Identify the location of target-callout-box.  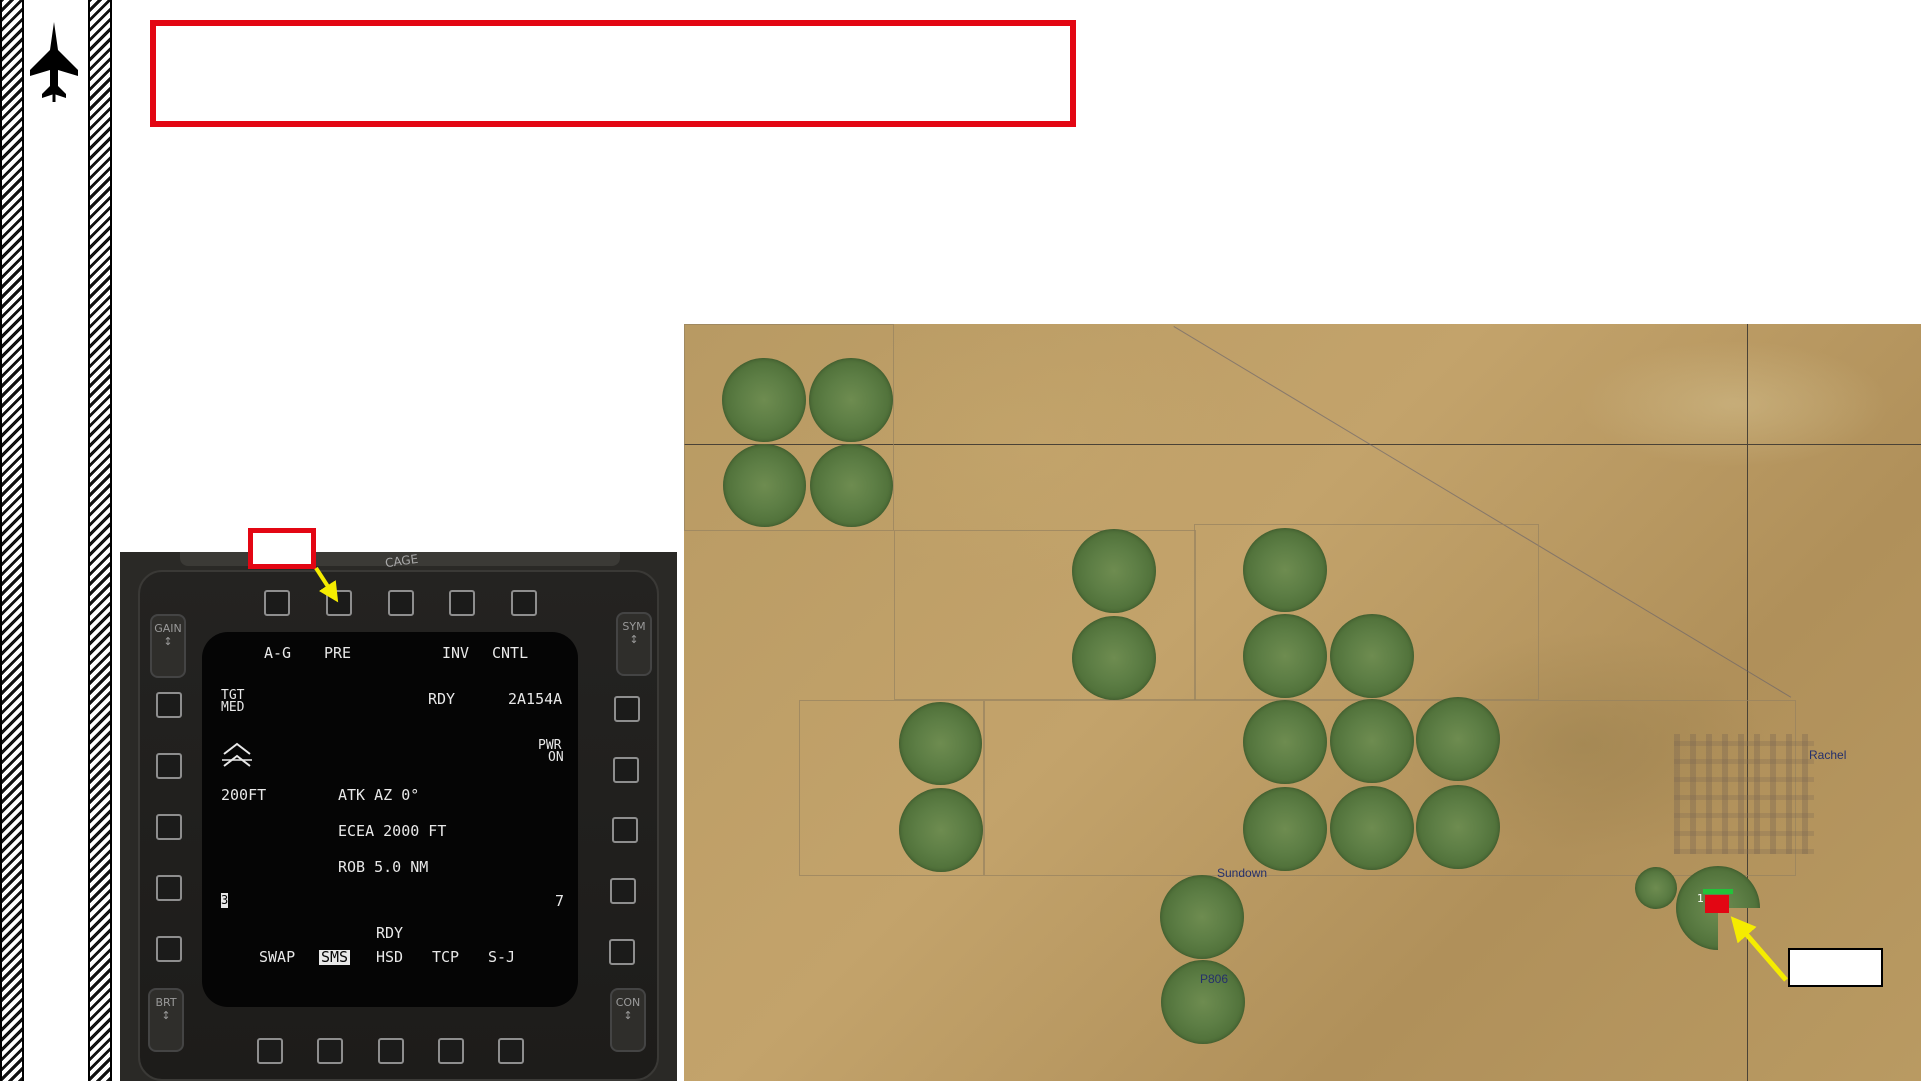
(1835, 967).